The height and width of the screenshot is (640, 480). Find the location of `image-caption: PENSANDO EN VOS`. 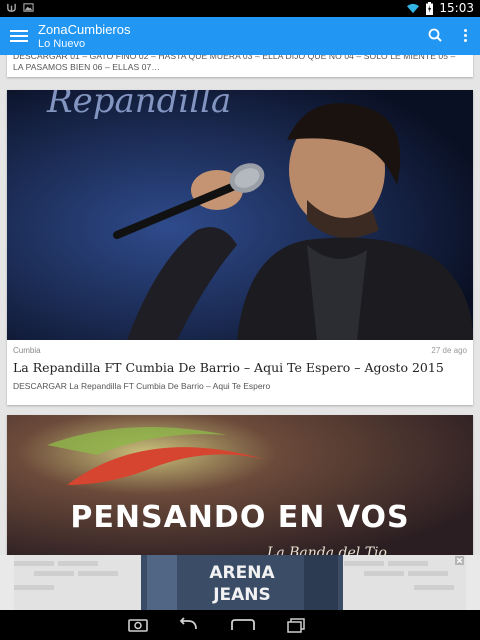

image-caption: PENSANDO EN VOS is located at coordinates (239, 517).